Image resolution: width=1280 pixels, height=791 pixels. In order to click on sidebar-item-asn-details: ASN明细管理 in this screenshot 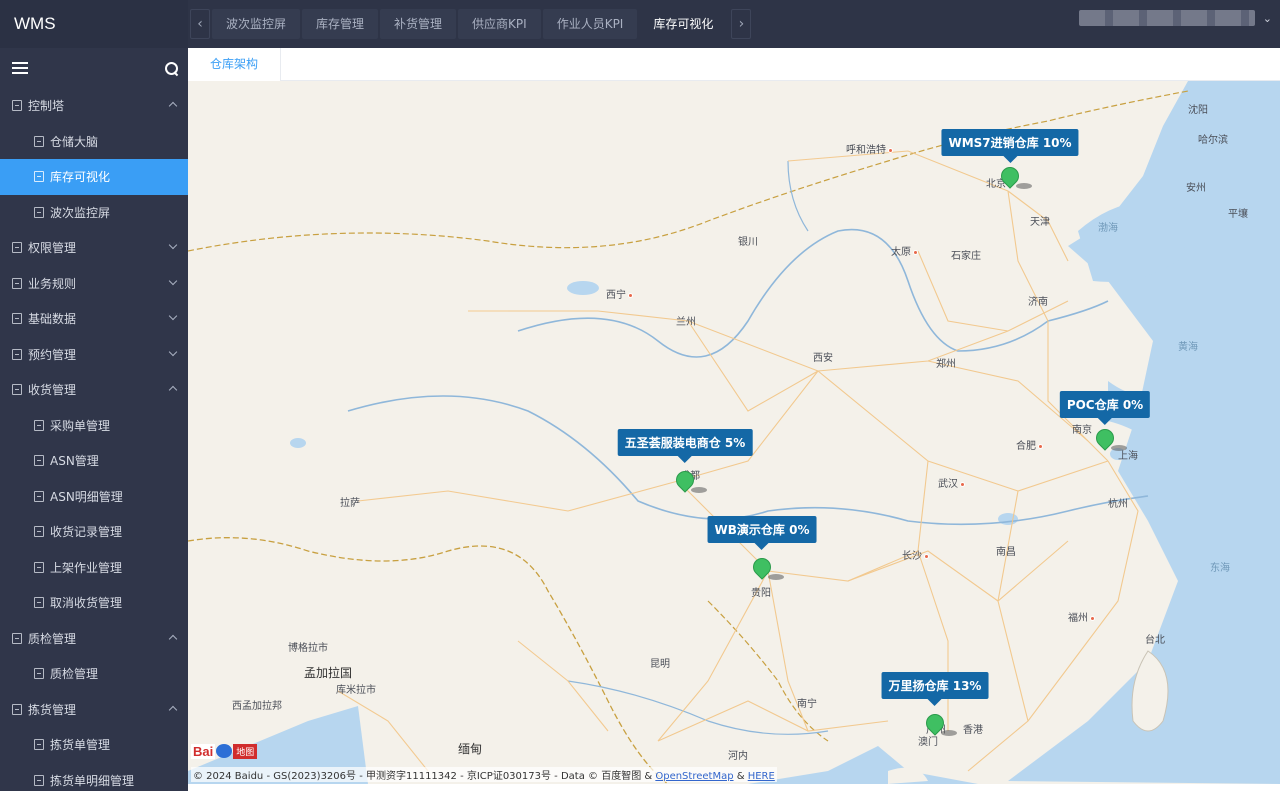, I will do `click(94, 497)`.